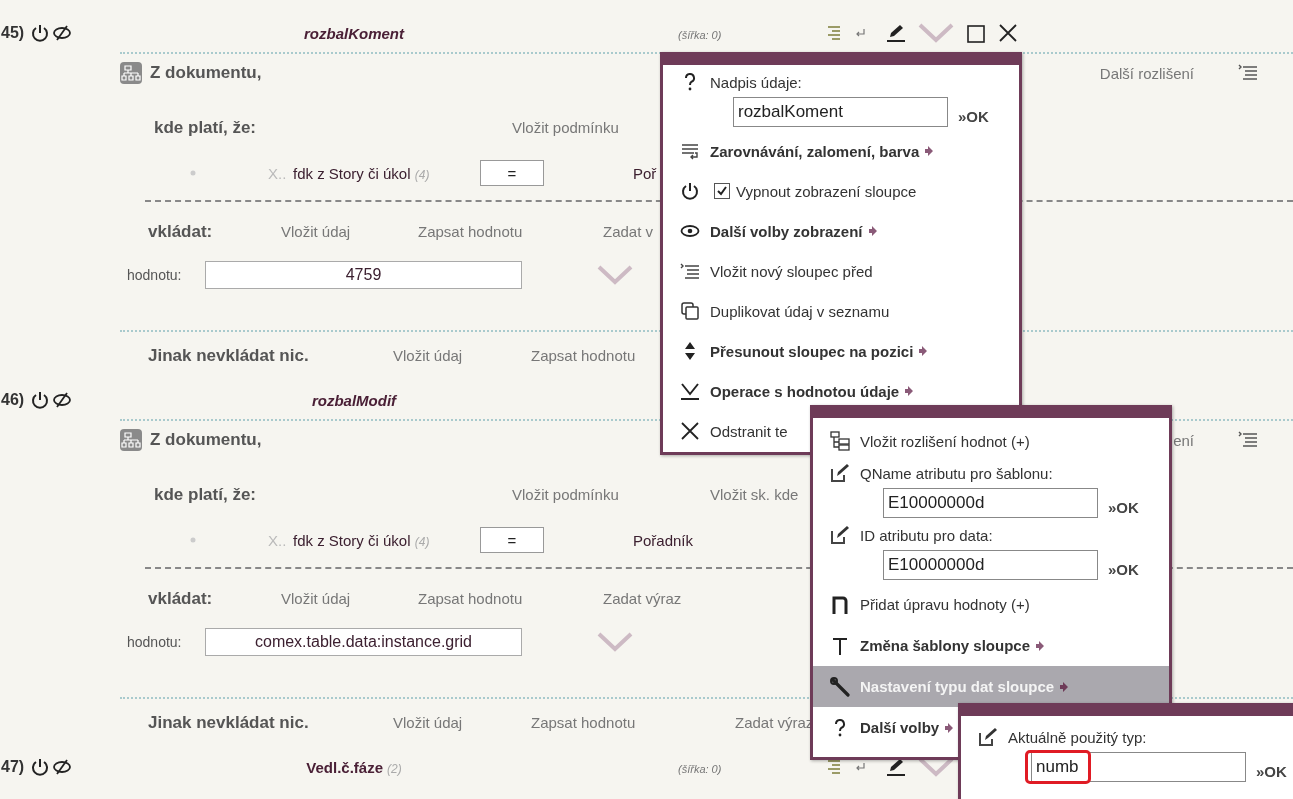 The height and width of the screenshot is (799, 1293). What do you see at coordinates (756, 82) in the screenshot?
I see `field-label: Nadpis údaje:` at bounding box center [756, 82].